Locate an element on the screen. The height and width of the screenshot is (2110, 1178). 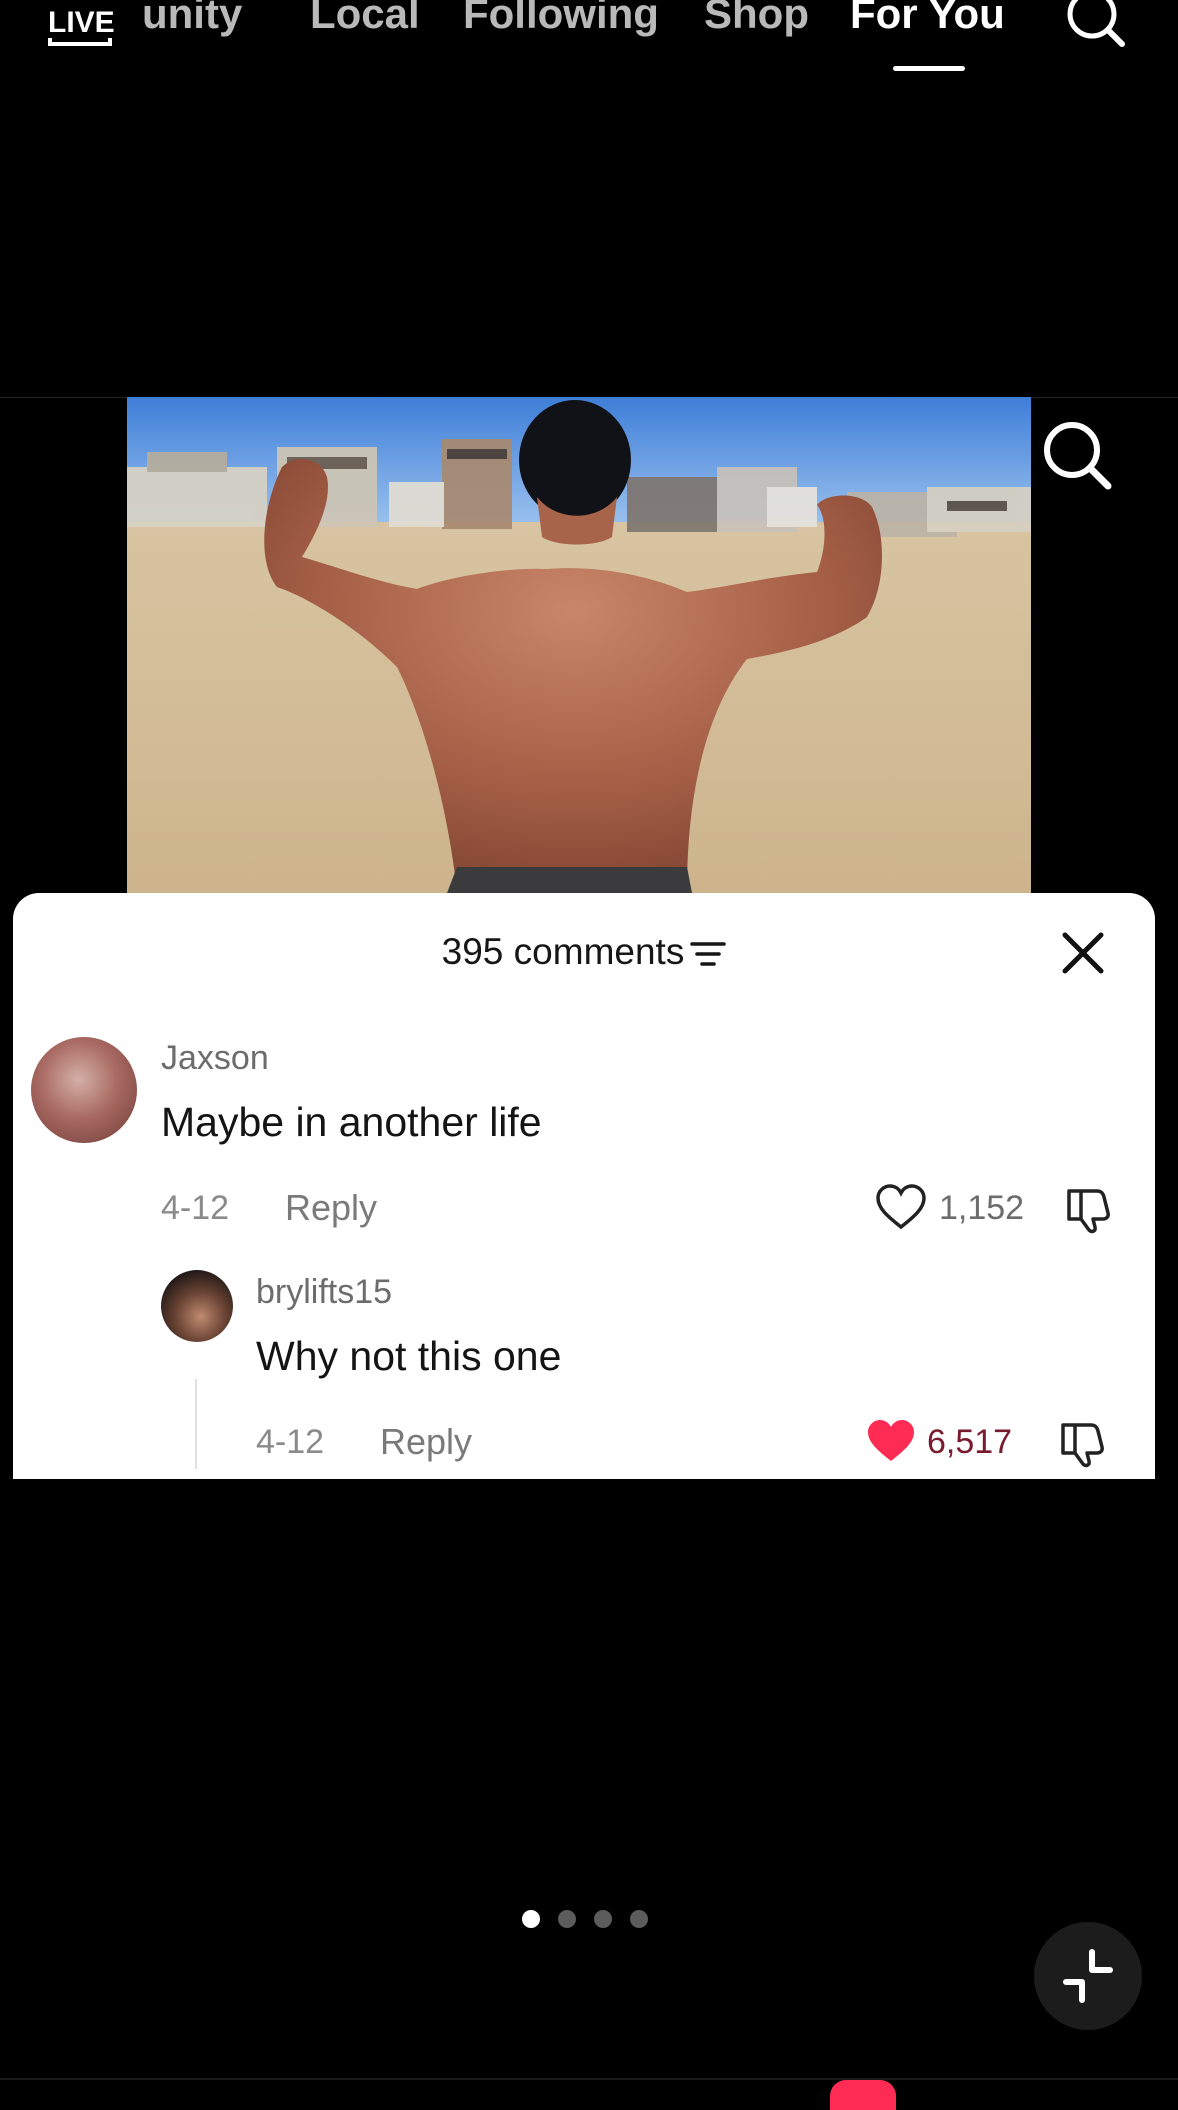
tab-following: Following is located at coordinates (561, 19).